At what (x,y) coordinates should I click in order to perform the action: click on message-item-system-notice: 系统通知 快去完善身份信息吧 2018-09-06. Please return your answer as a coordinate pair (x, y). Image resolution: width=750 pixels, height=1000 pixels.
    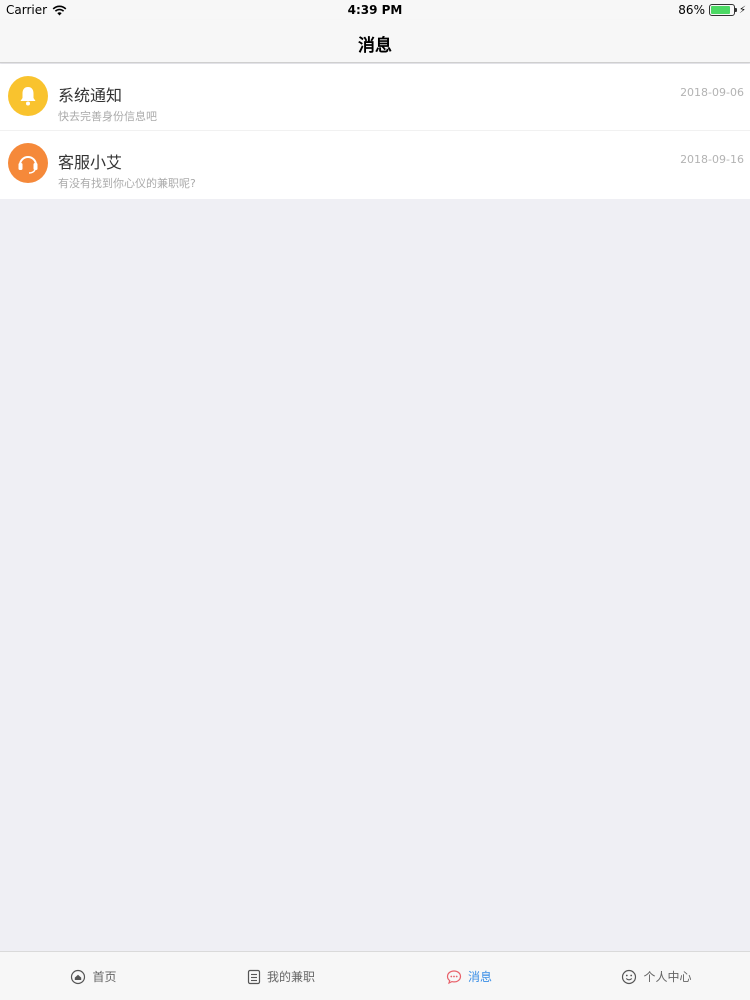
    Looking at the image, I should click on (375, 97).